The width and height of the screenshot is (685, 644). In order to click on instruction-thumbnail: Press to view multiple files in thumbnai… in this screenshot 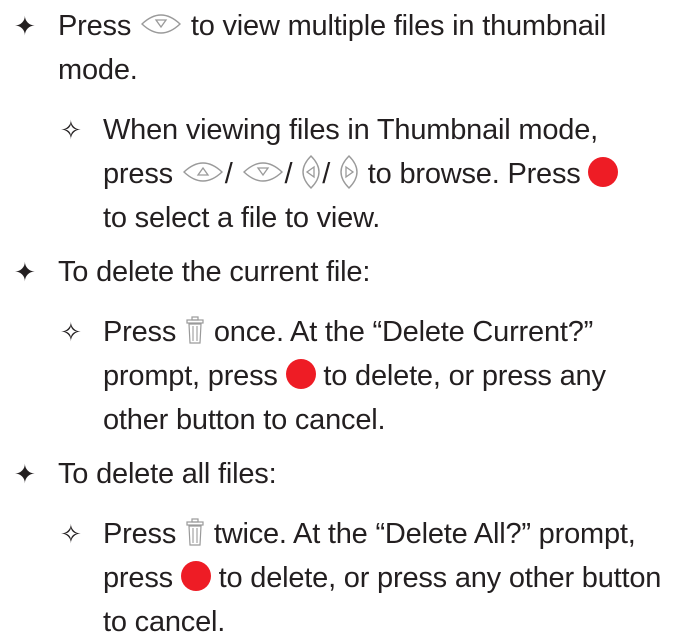, I will do `click(332, 48)`.